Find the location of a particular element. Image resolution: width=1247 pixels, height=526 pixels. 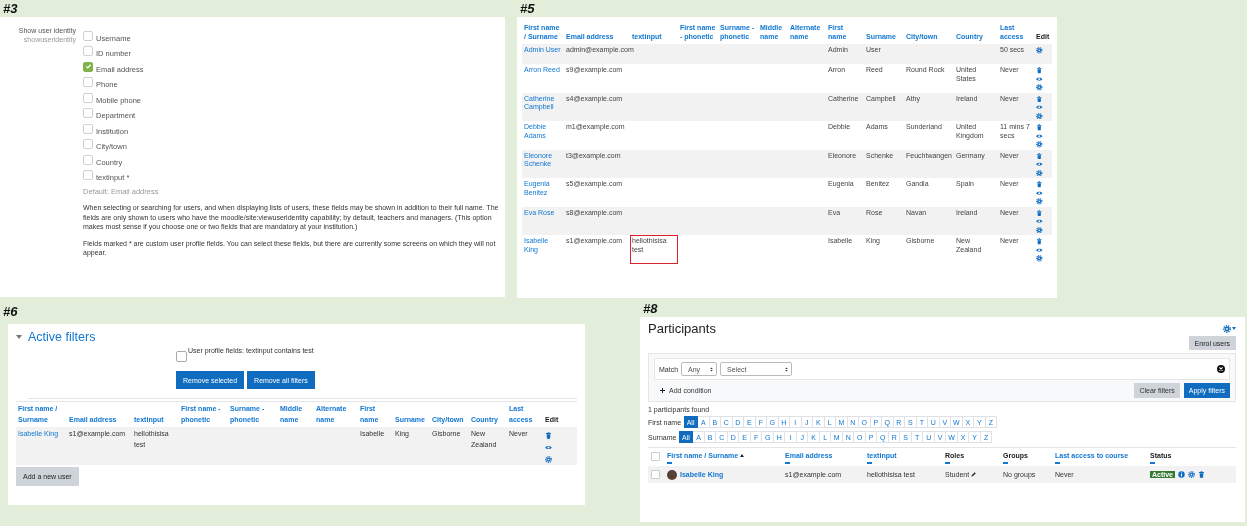

pencil-icon is located at coordinates (974, 474).